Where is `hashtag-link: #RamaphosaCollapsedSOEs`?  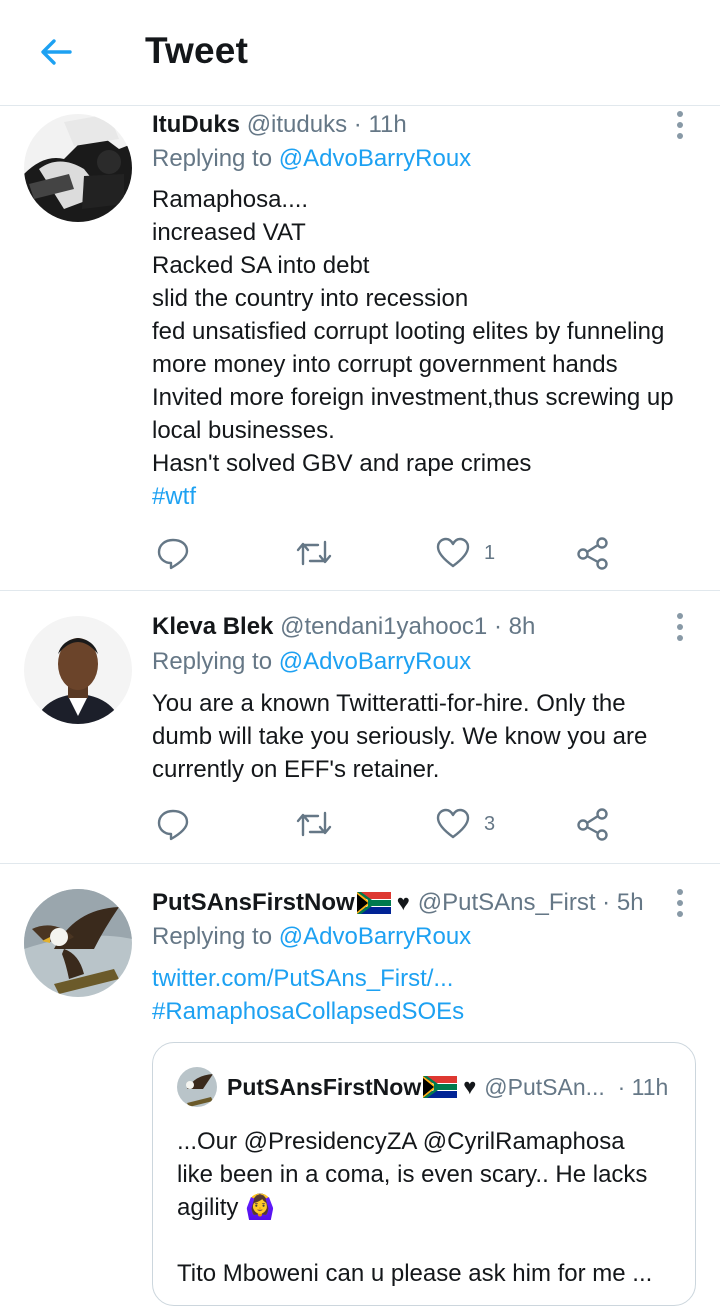 hashtag-link: #RamaphosaCollapsedSOEs is located at coordinates (427, 1011).